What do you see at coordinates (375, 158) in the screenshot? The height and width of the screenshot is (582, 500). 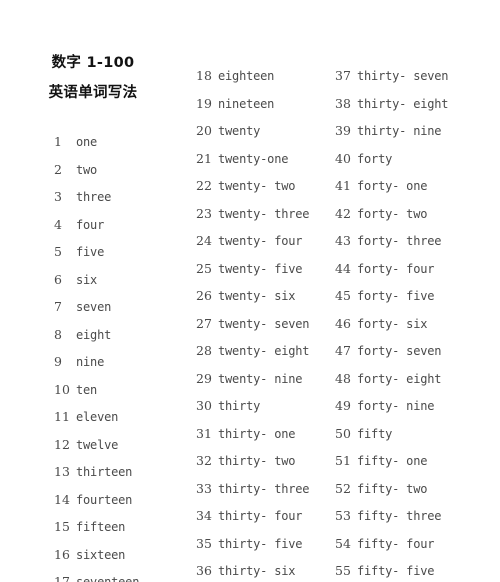 I see `entry-word: forty` at bounding box center [375, 158].